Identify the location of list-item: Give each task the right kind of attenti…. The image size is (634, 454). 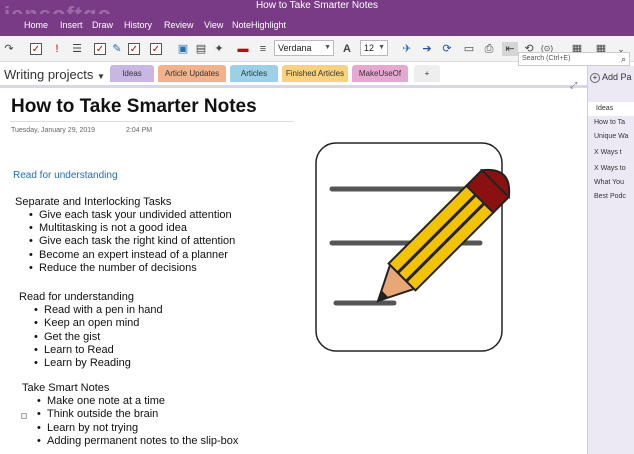
(132, 241).